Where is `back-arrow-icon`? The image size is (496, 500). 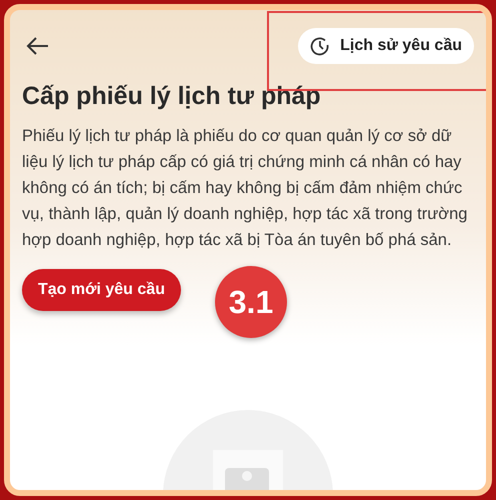
back-arrow-icon is located at coordinates (38, 46).